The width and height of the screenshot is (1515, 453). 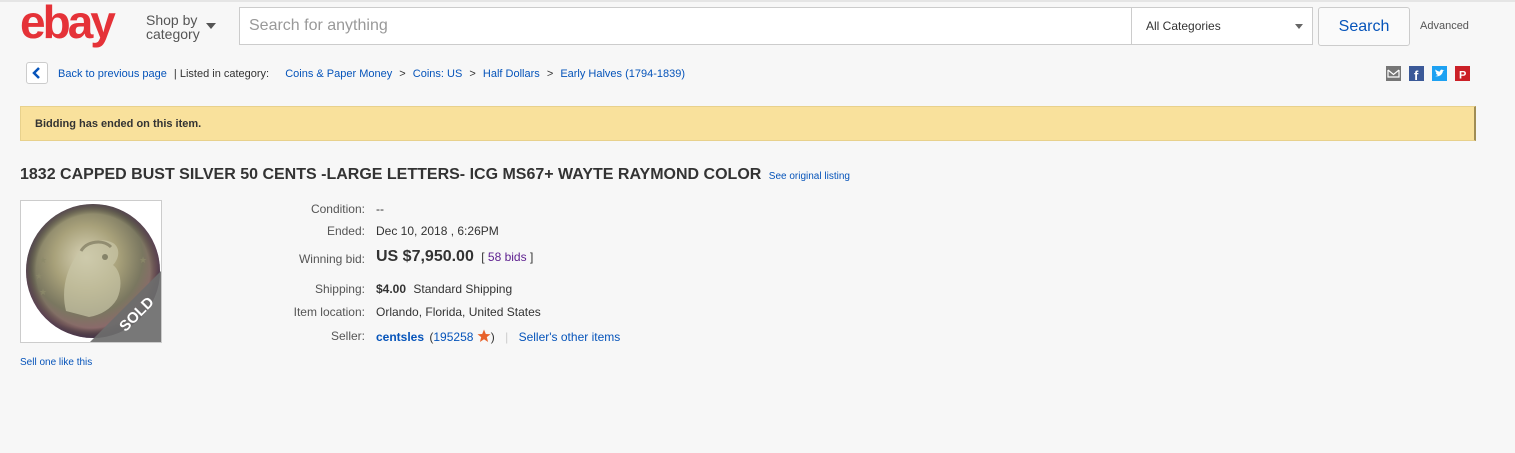 I want to click on category-select: All Categories, so click(x=1222, y=26).